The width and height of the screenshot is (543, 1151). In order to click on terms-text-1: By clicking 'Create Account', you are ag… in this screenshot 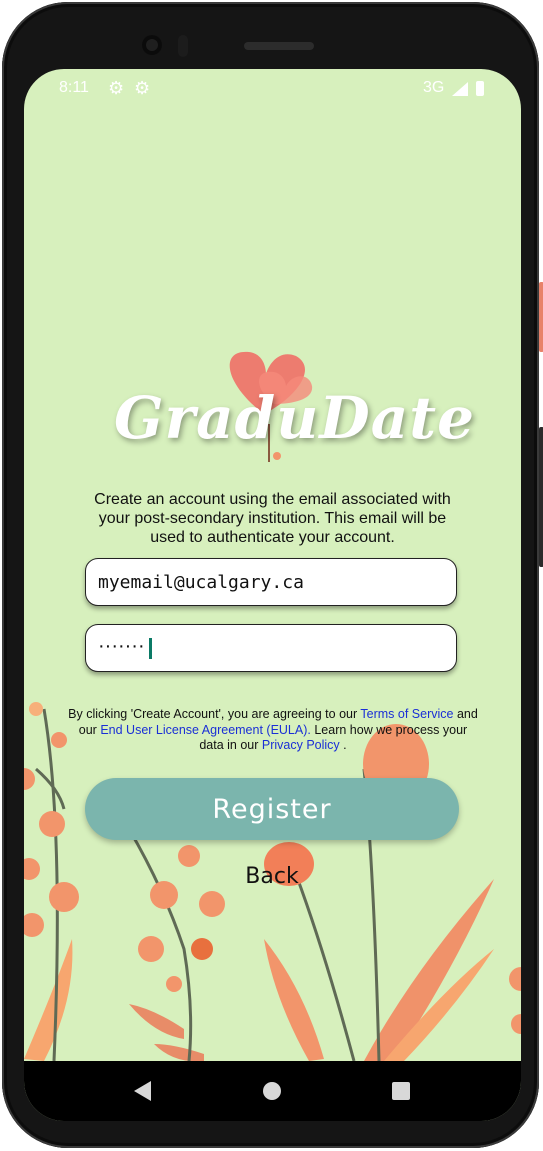, I will do `click(213, 714)`.